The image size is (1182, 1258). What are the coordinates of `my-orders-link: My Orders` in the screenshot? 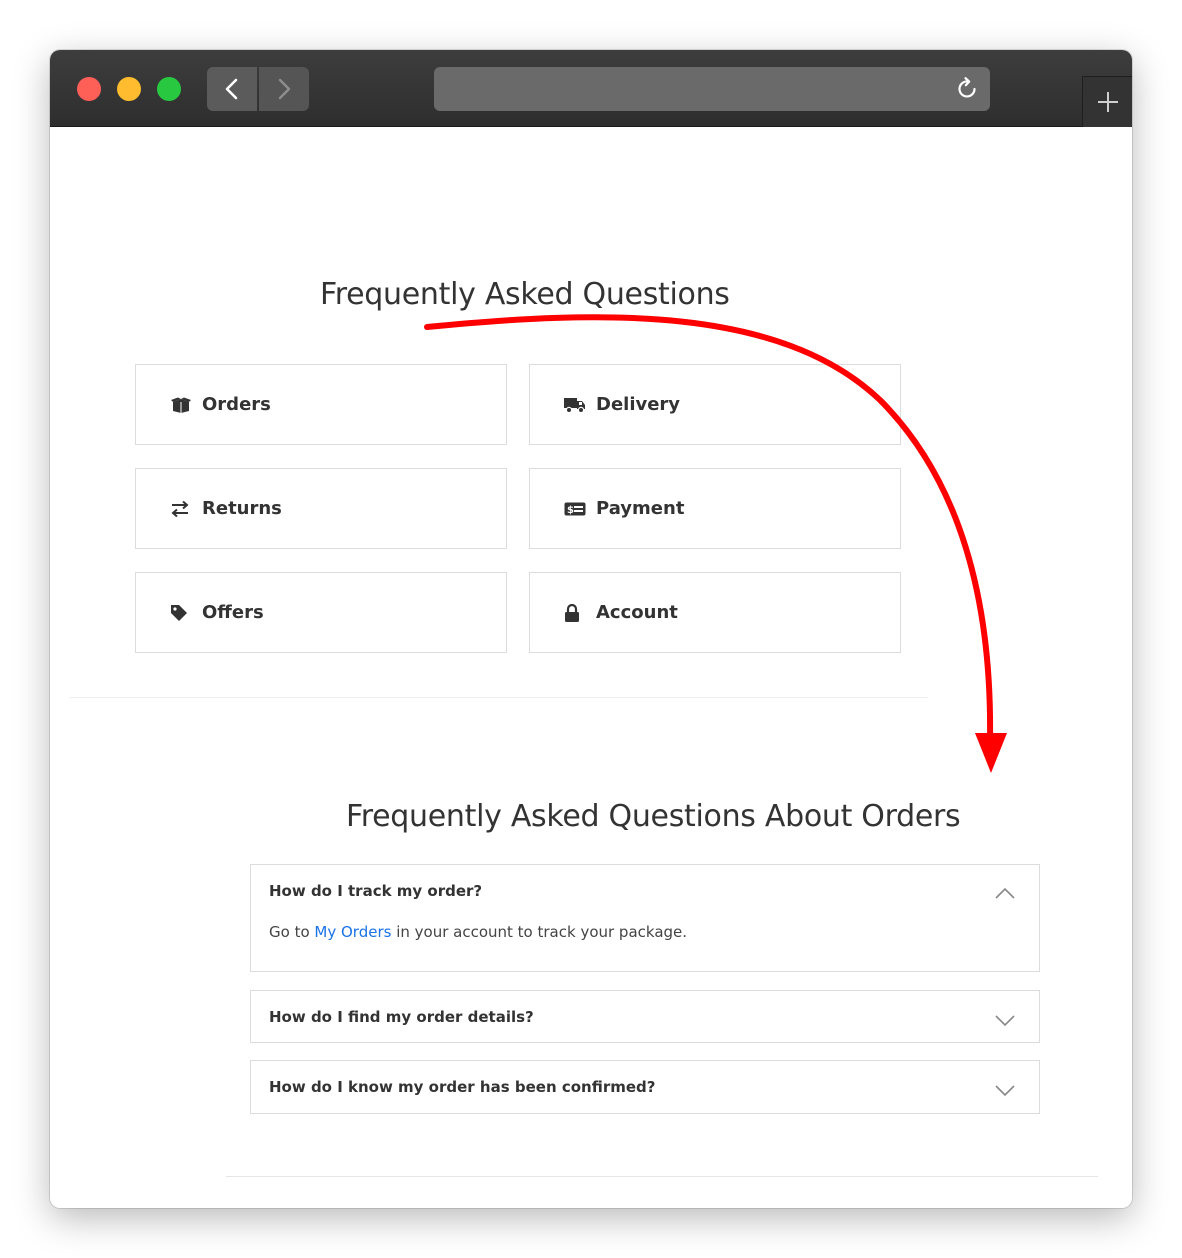 It's located at (352, 932).